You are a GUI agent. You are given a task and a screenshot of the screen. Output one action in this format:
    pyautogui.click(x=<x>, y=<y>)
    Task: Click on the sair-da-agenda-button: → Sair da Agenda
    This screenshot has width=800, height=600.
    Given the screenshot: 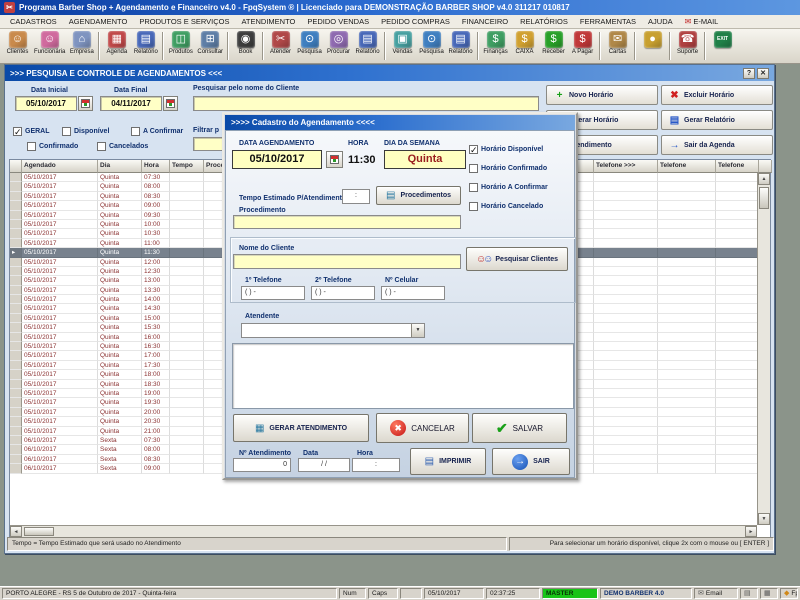 What is the action you would take?
    pyautogui.click(x=717, y=145)
    